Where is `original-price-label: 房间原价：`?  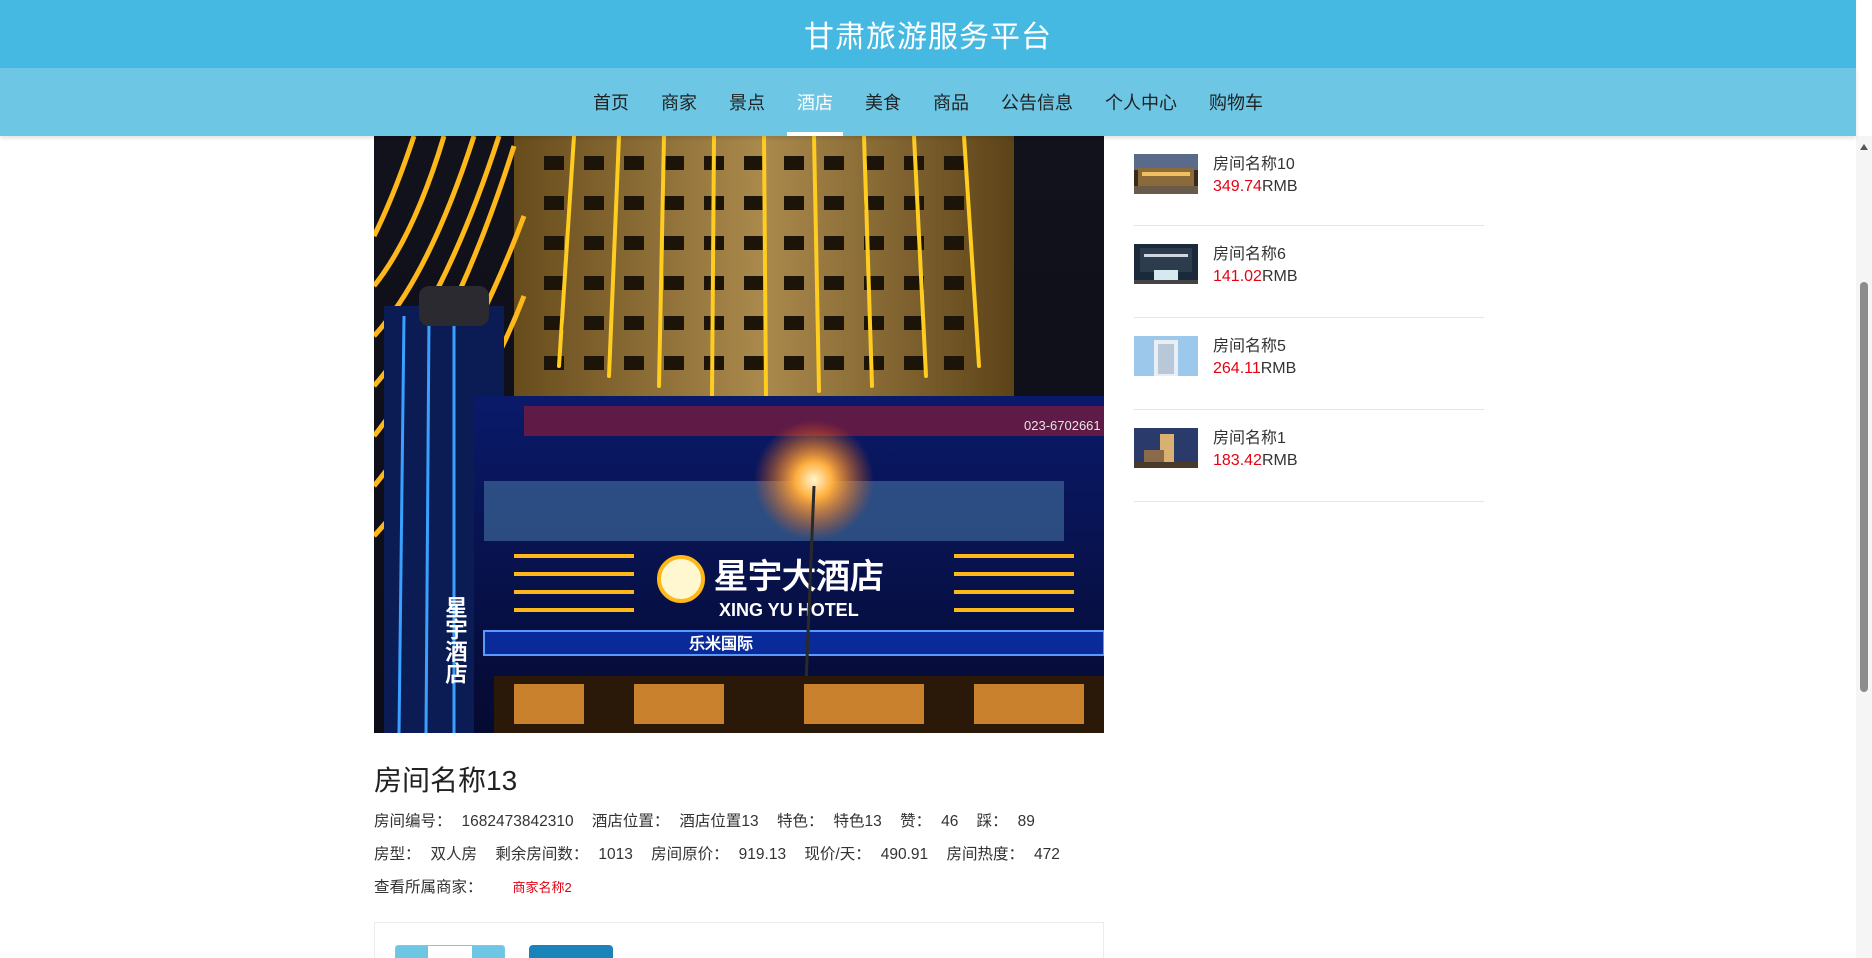
original-price-label: 房间原价： is located at coordinates (690, 854).